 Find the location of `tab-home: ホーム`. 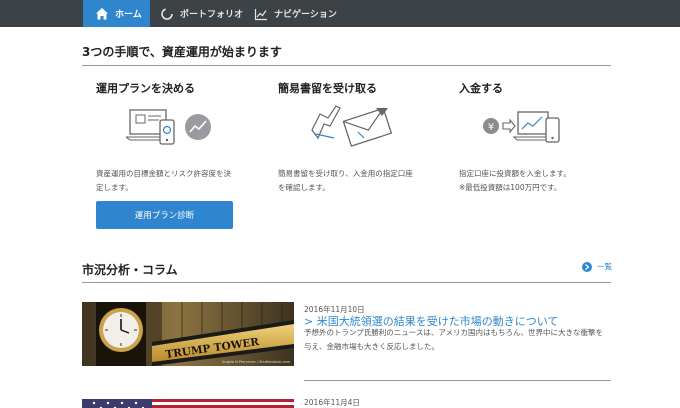

tab-home: ホーム is located at coordinates (116, 13).